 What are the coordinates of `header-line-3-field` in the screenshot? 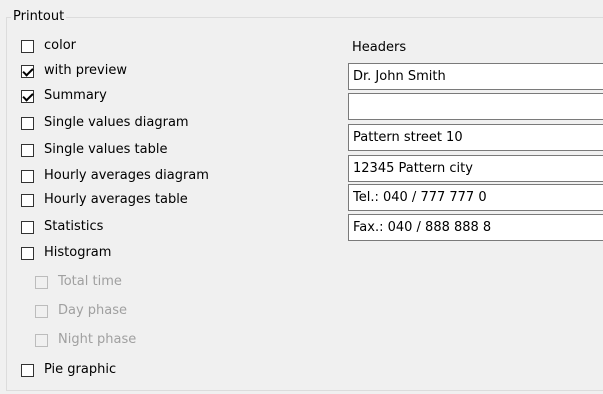 It's located at (475, 137).